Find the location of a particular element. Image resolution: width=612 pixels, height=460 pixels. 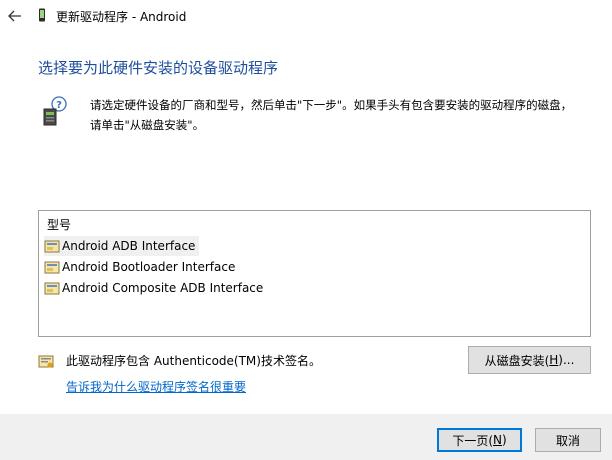

model-list-header: 型号 is located at coordinates (59, 225).